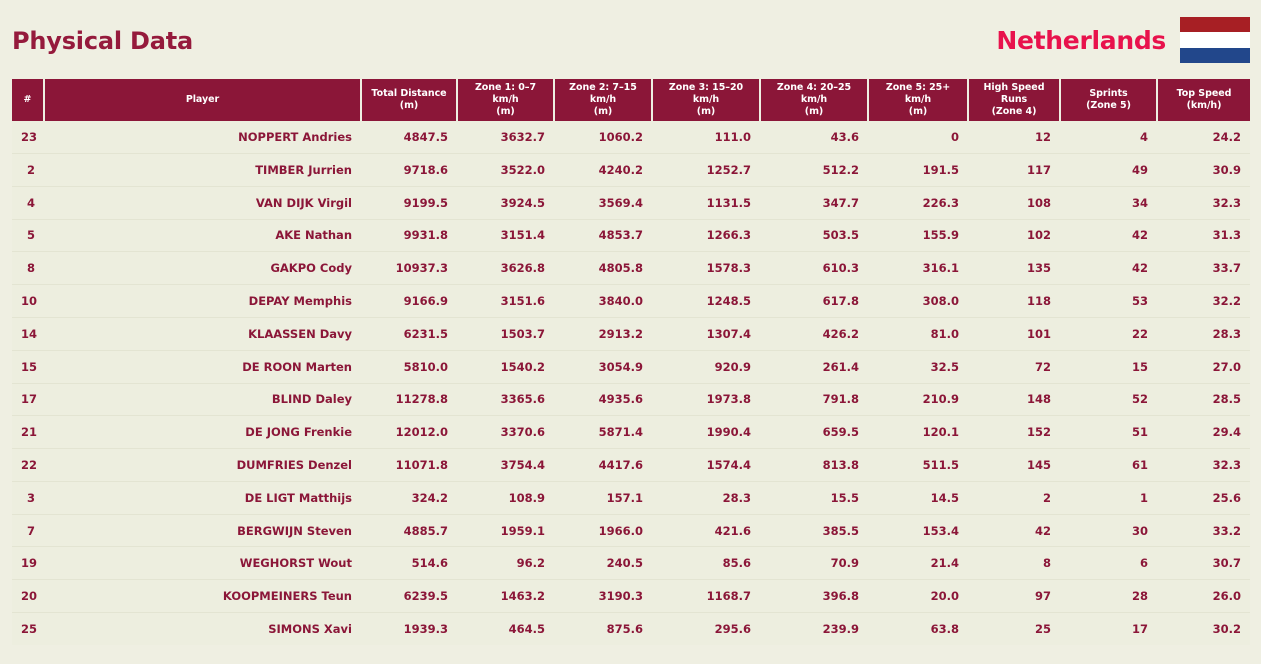 The height and width of the screenshot is (664, 1261). Describe the element at coordinates (918, 596) in the screenshot. I see `cell-zone5: 20.0` at that location.